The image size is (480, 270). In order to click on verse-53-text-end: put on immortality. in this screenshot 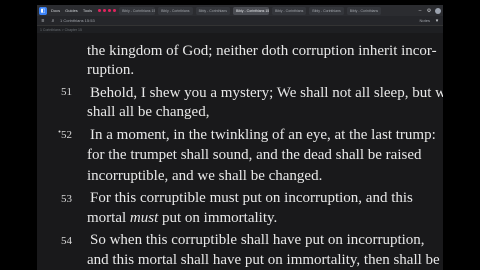, I will do `click(220, 218)`.